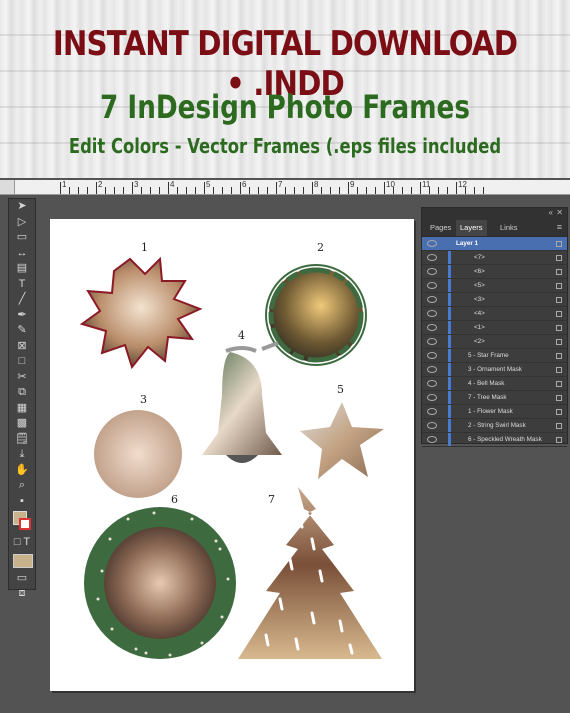 This screenshot has width=570, height=713. I want to click on default-colors-icon: ▪, so click(22, 502).